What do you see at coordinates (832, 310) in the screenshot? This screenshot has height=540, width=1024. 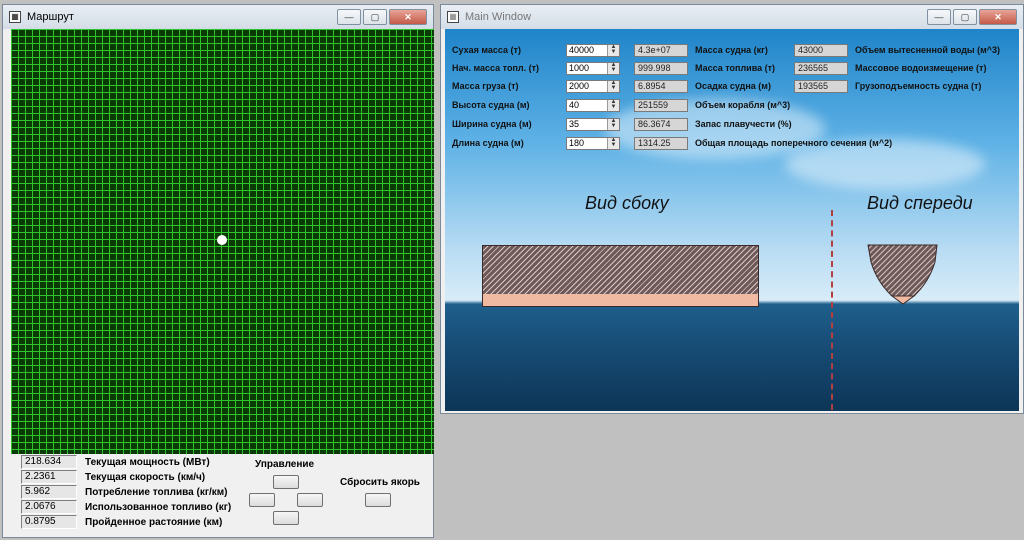 I see `view-separator` at bounding box center [832, 310].